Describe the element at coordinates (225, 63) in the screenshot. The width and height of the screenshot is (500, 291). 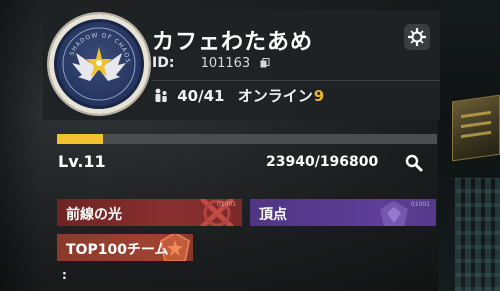
I see `clan-id-value: 101163` at that location.